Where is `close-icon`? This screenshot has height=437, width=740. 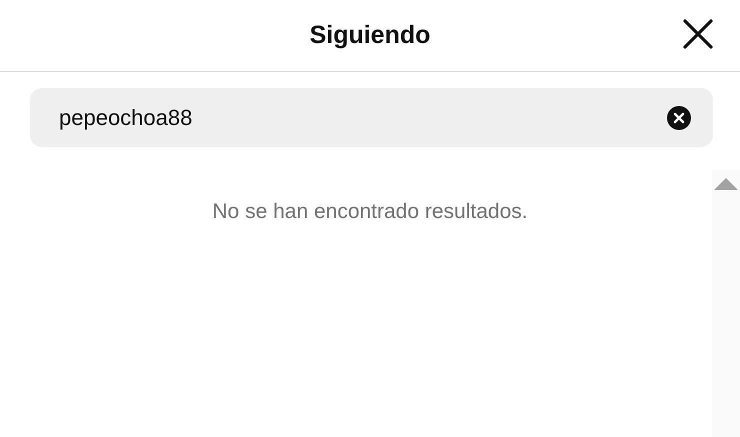 close-icon is located at coordinates (698, 34).